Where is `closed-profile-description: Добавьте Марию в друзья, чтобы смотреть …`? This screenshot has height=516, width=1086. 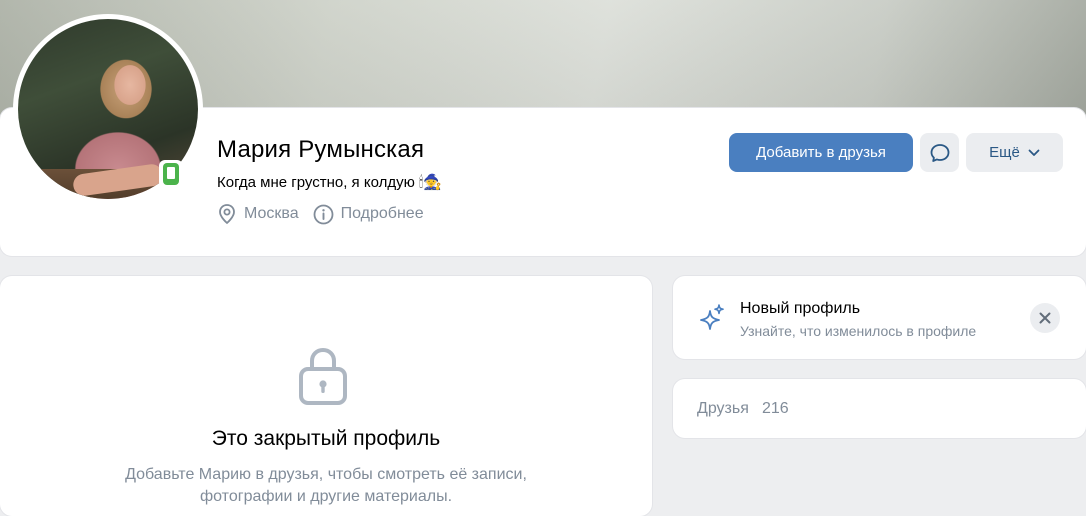 closed-profile-description: Добавьте Марию в друзья, чтобы смотреть … is located at coordinates (326, 485).